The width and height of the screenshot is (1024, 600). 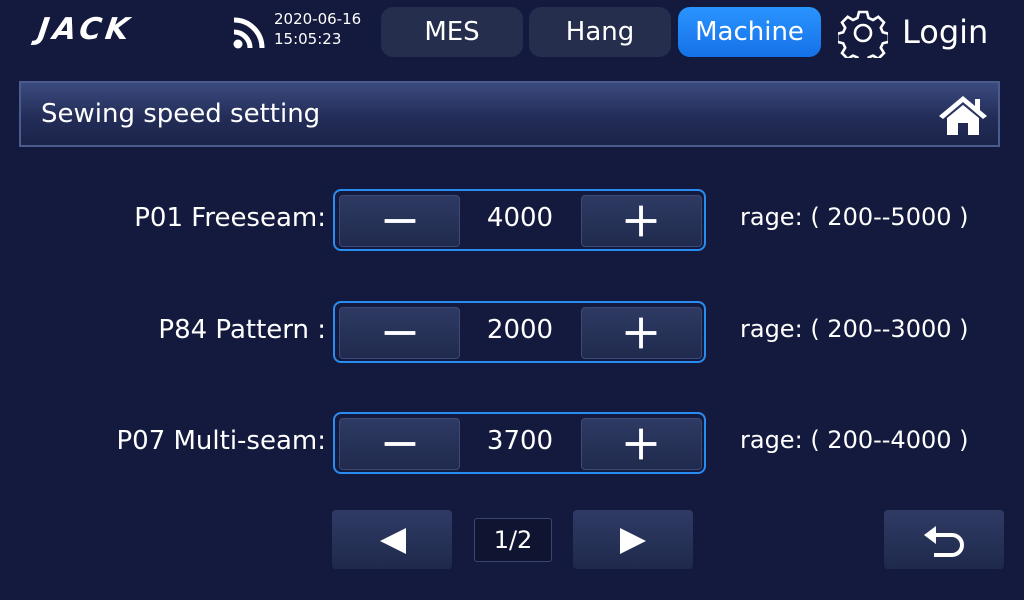 What do you see at coordinates (513, 540) in the screenshot?
I see `page-indicator: 1/2` at bounding box center [513, 540].